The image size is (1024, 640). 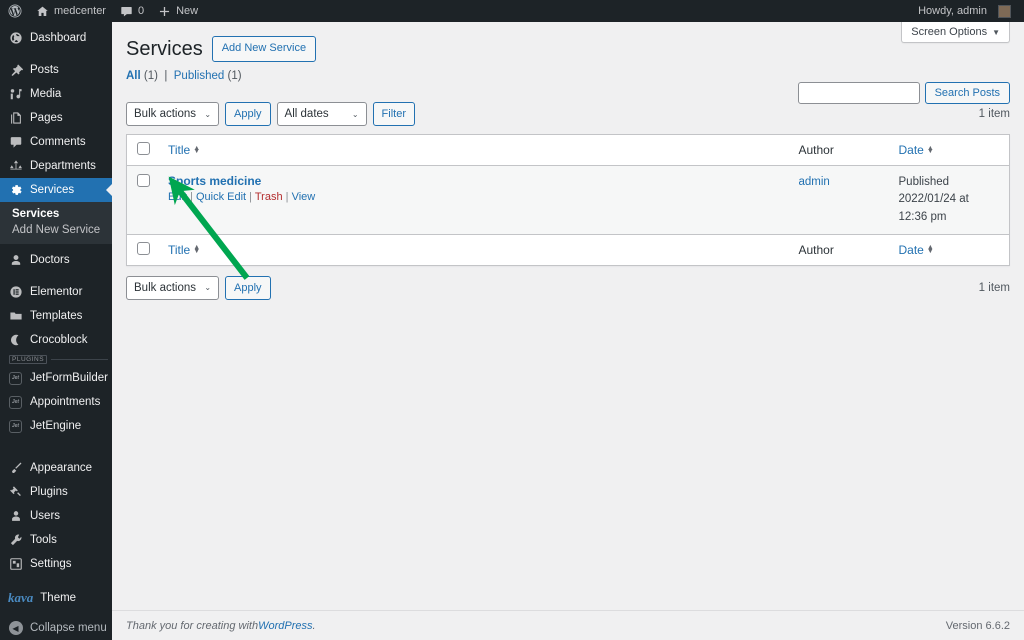 I want to click on column-footer-title: Title ▲ ▼, so click(x=474, y=249).